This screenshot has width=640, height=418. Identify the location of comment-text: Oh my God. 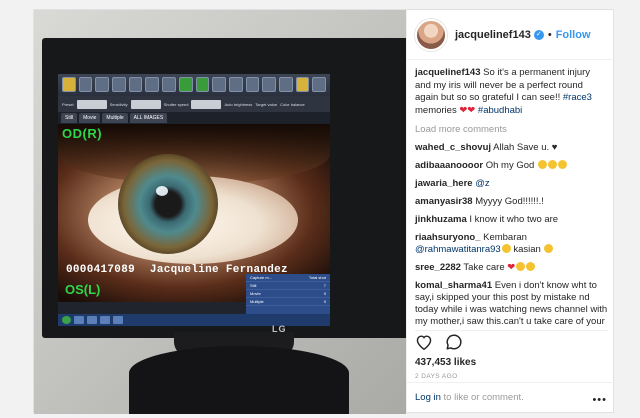
(510, 165).